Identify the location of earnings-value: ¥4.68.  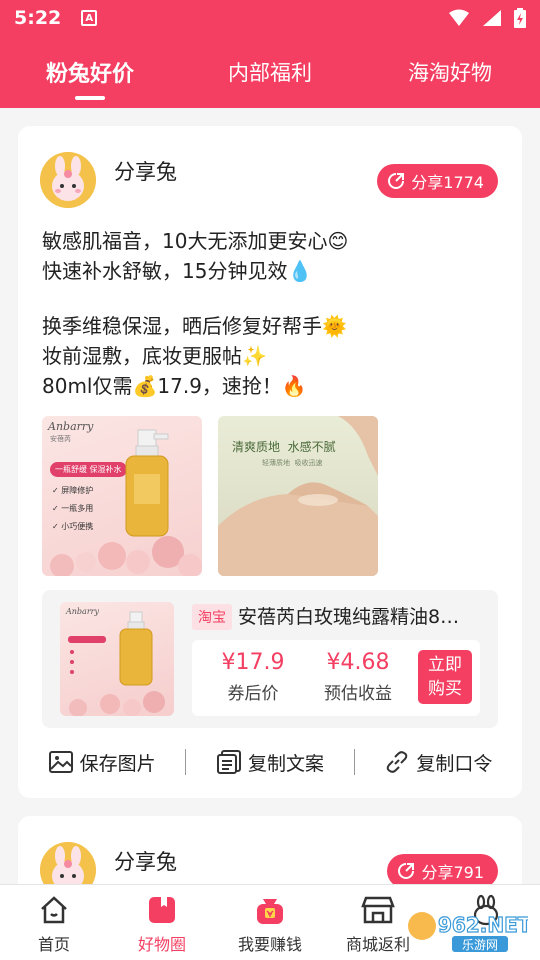
(358, 662).